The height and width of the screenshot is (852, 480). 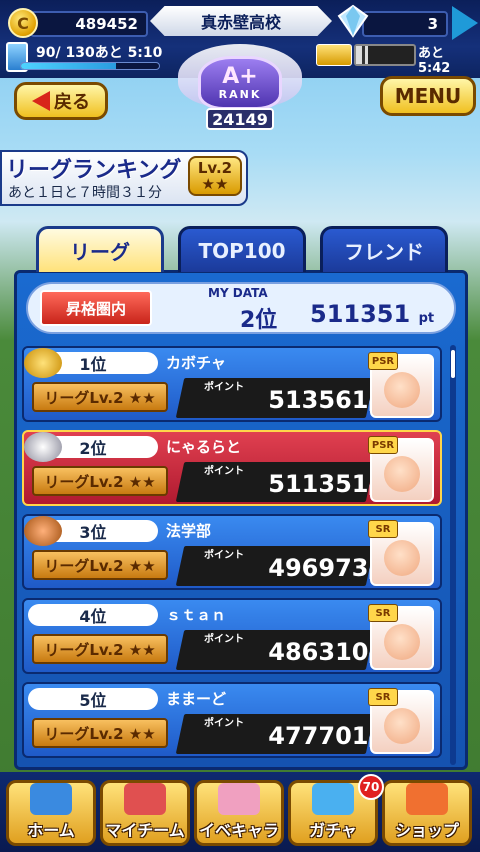 I want to click on player-points-value: 511351, so click(x=318, y=484).